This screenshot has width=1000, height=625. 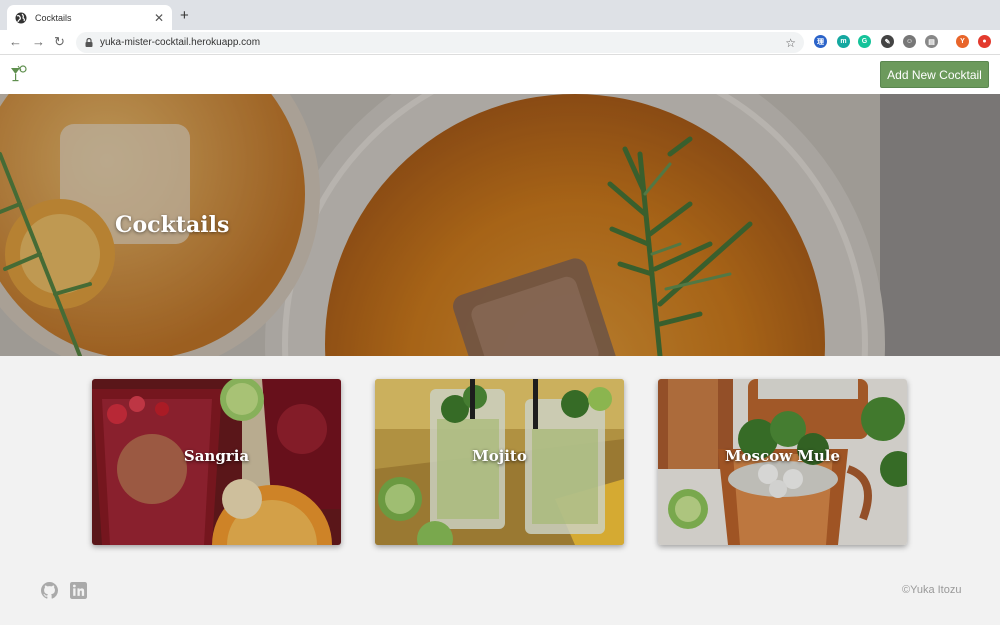 I want to click on add-new-cocktail-button: Add New Cocktail, so click(x=934, y=74).